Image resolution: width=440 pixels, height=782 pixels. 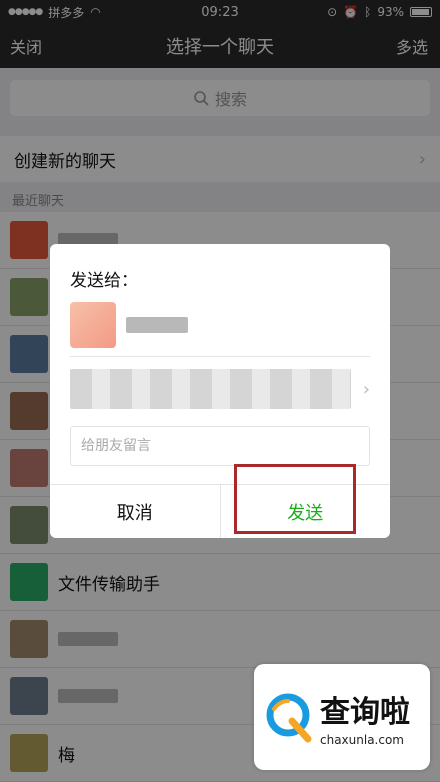 I want to click on watermark-logo-icon, so click(x=289, y=718).